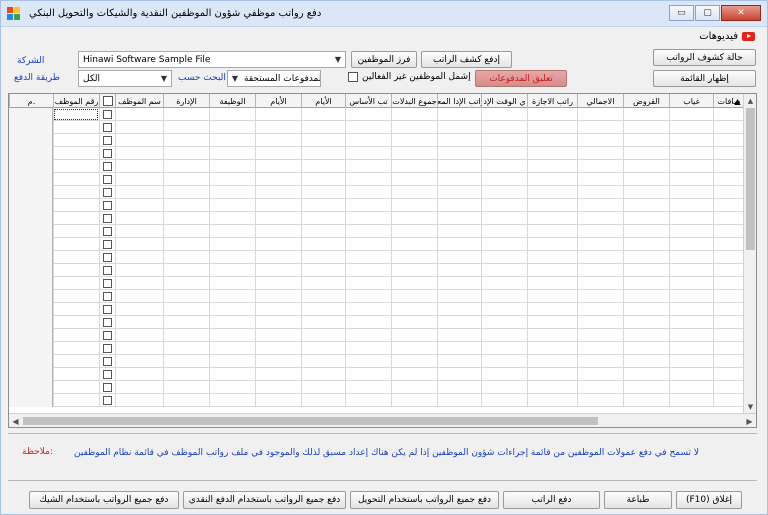  Describe the element at coordinates (552, 101) in the screenshot. I see `column-header: راتب الاجازة` at that location.